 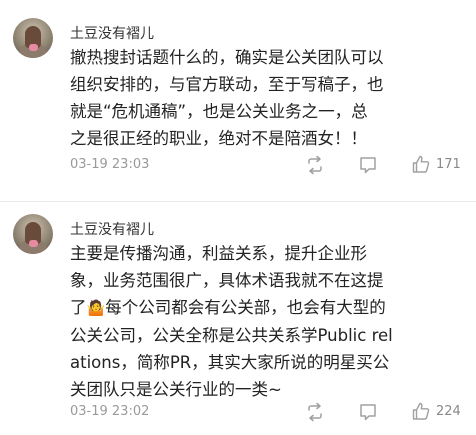 What do you see at coordinates (110, 164) in the screenshot?
I see `timestamp: 03-19 23:03` at bounding box center [110, 164].